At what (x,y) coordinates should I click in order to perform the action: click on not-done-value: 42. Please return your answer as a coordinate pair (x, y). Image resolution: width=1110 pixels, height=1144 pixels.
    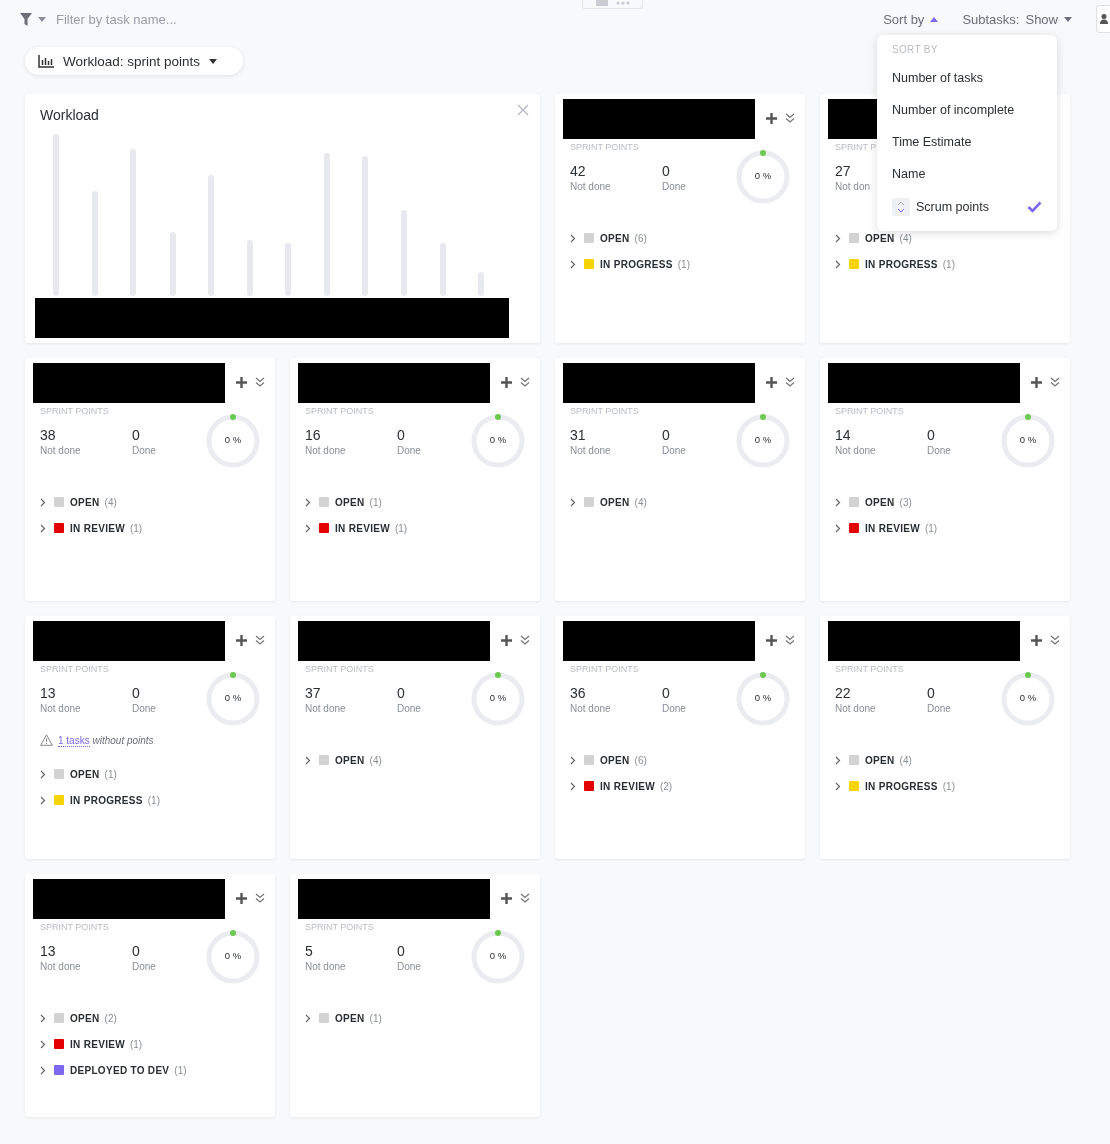
    Looking at the image, I should click on (578, 171).